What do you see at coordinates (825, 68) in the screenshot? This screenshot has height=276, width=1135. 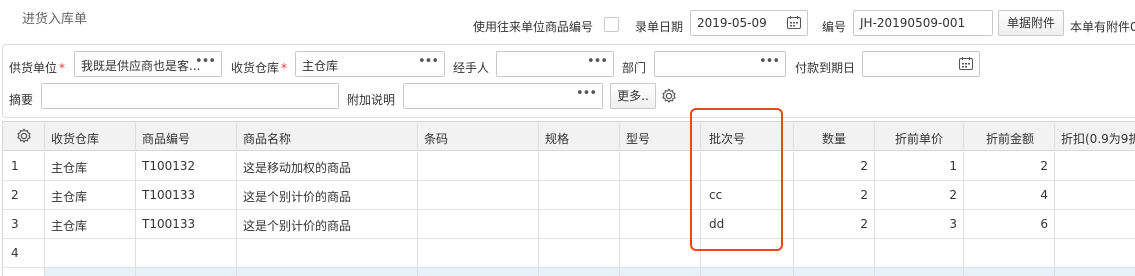 I see `due-date-label: 付款到期日` at bounding box center [825, 68].